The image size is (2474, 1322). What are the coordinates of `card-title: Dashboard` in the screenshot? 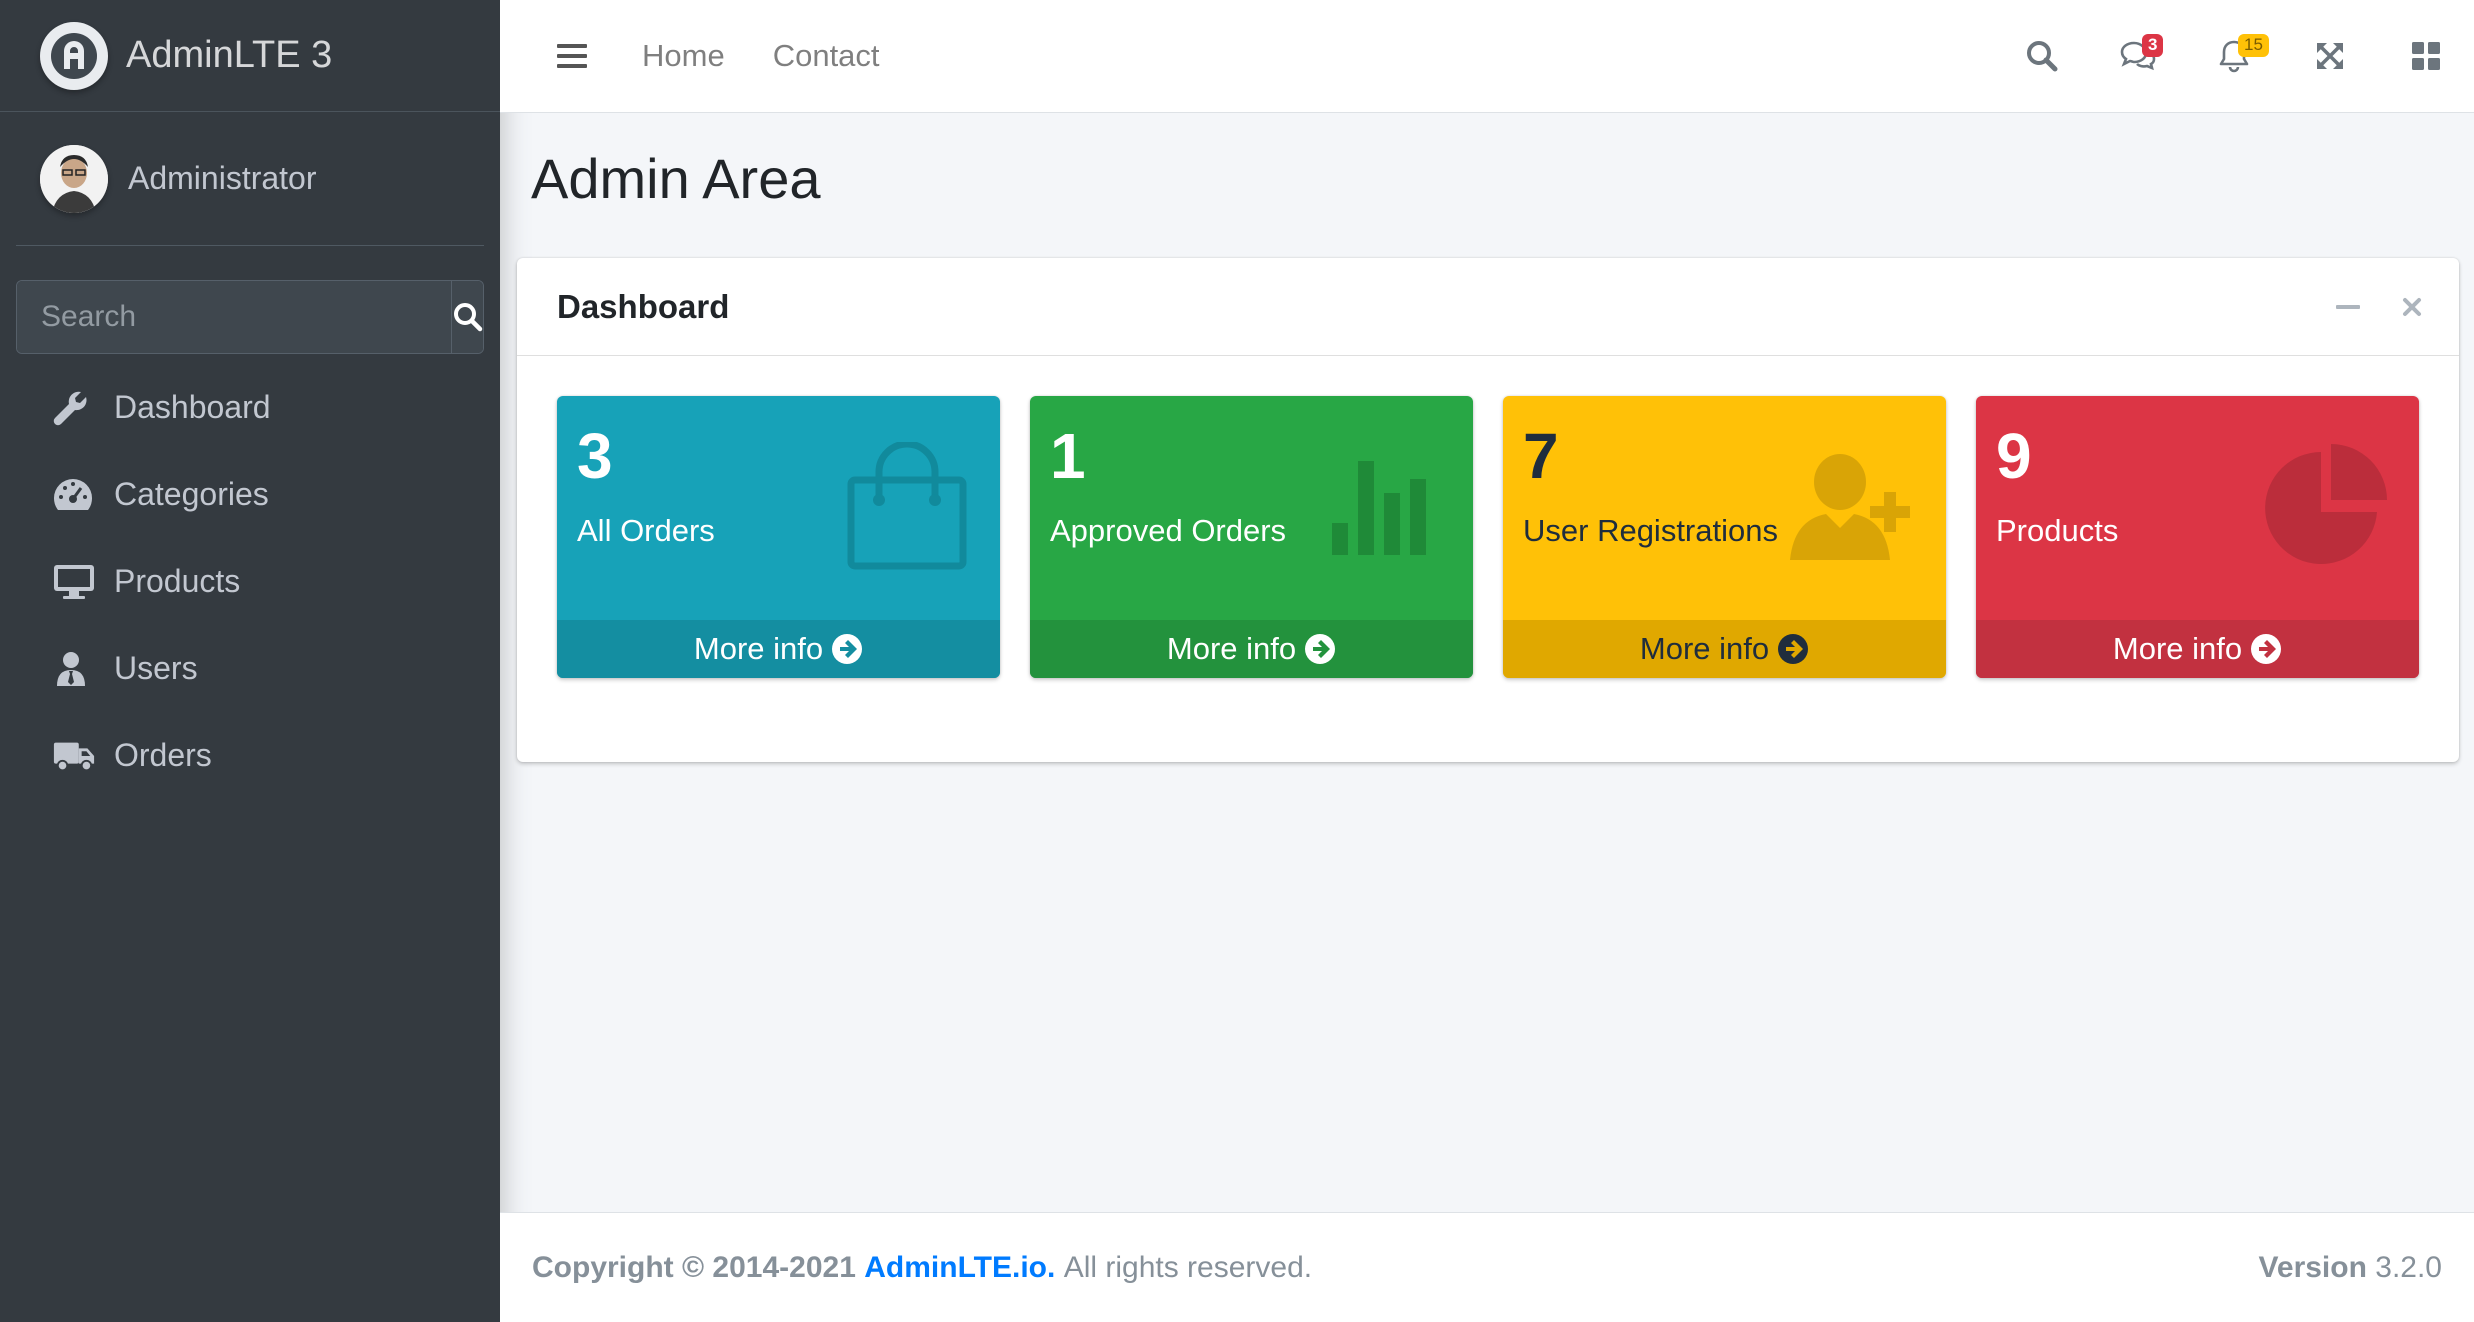 It's located at (643, 306).